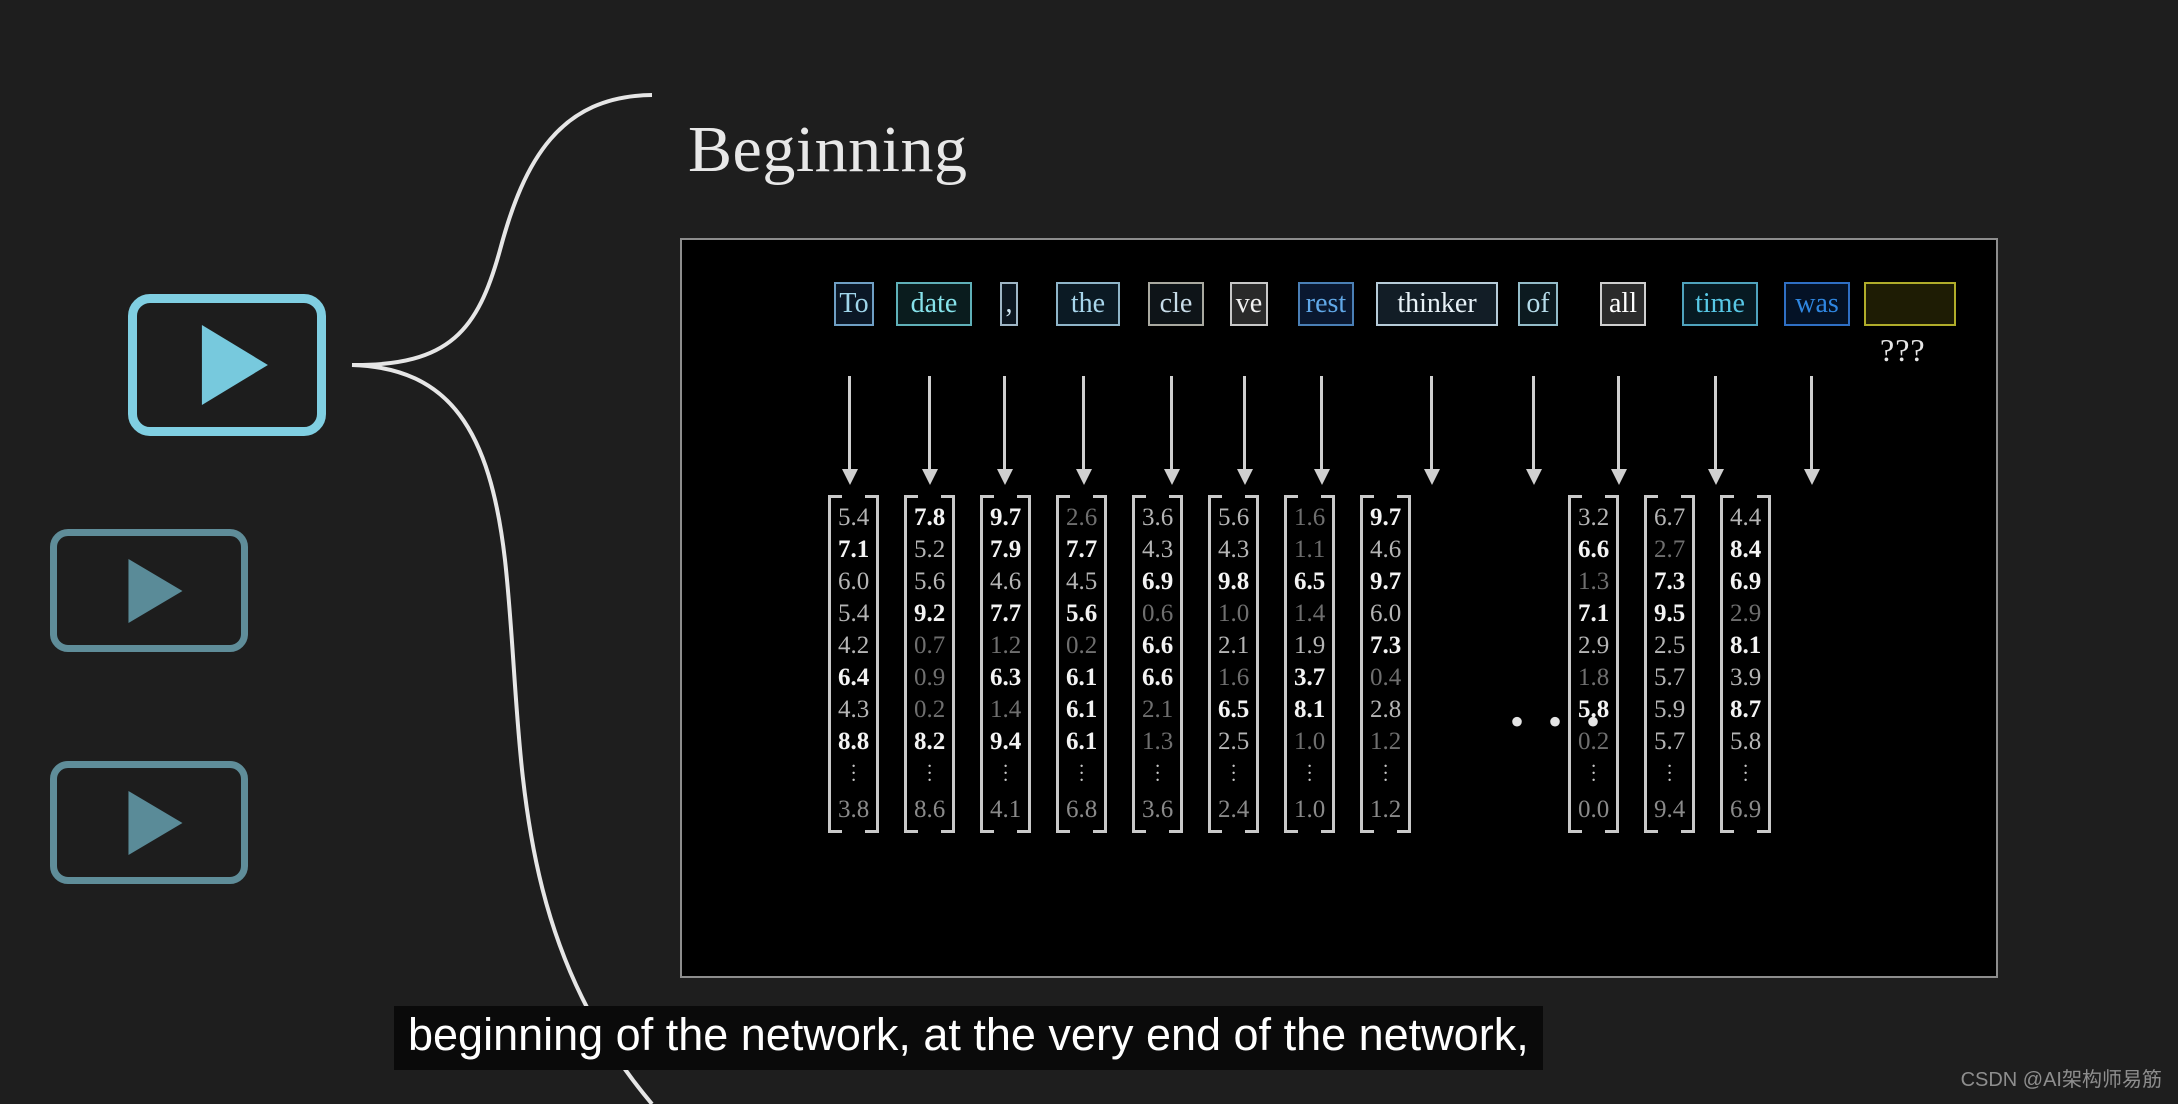 This screenshot has height=1104, width=2178. Describe the element at coordinates (227, 365) in the screenshot. I see `play-button-active` at that location.